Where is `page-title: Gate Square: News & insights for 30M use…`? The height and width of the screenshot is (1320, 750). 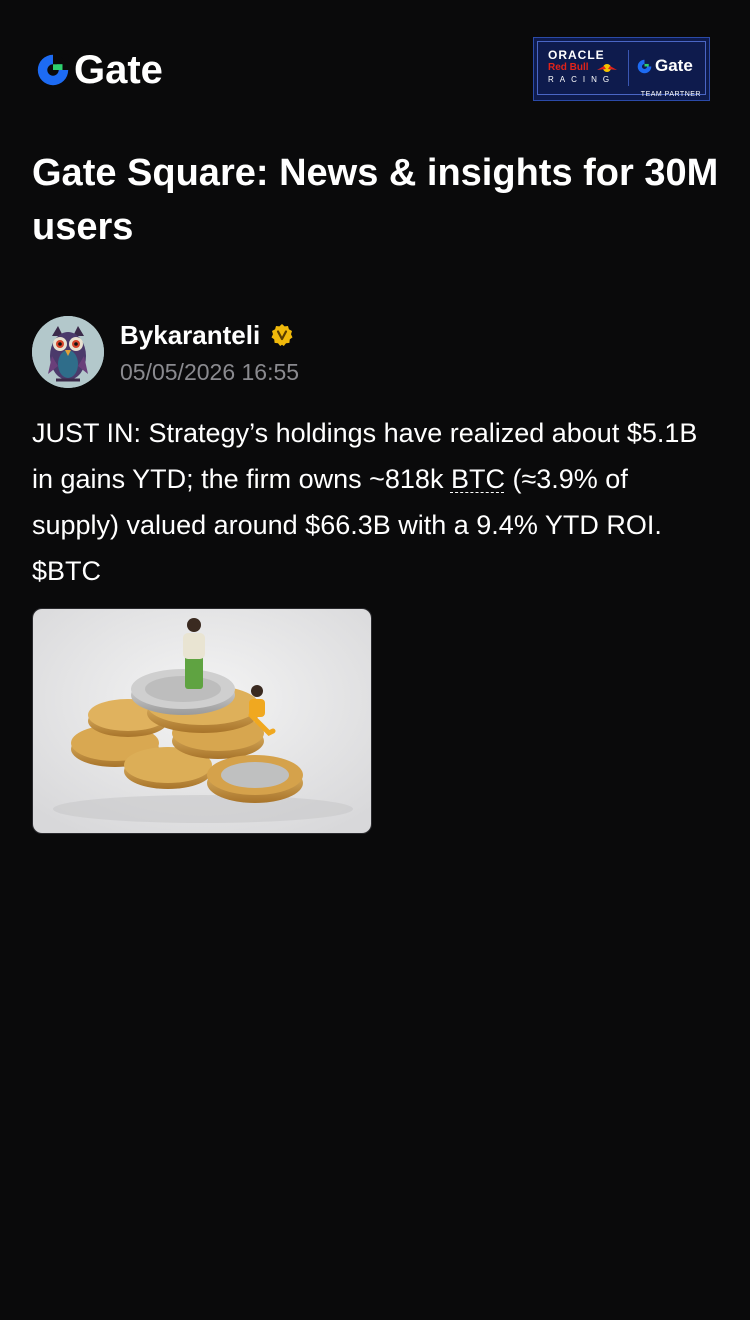 page-title: Gate Square: News & insights for 30M use… is located at coordinates (375, 200).